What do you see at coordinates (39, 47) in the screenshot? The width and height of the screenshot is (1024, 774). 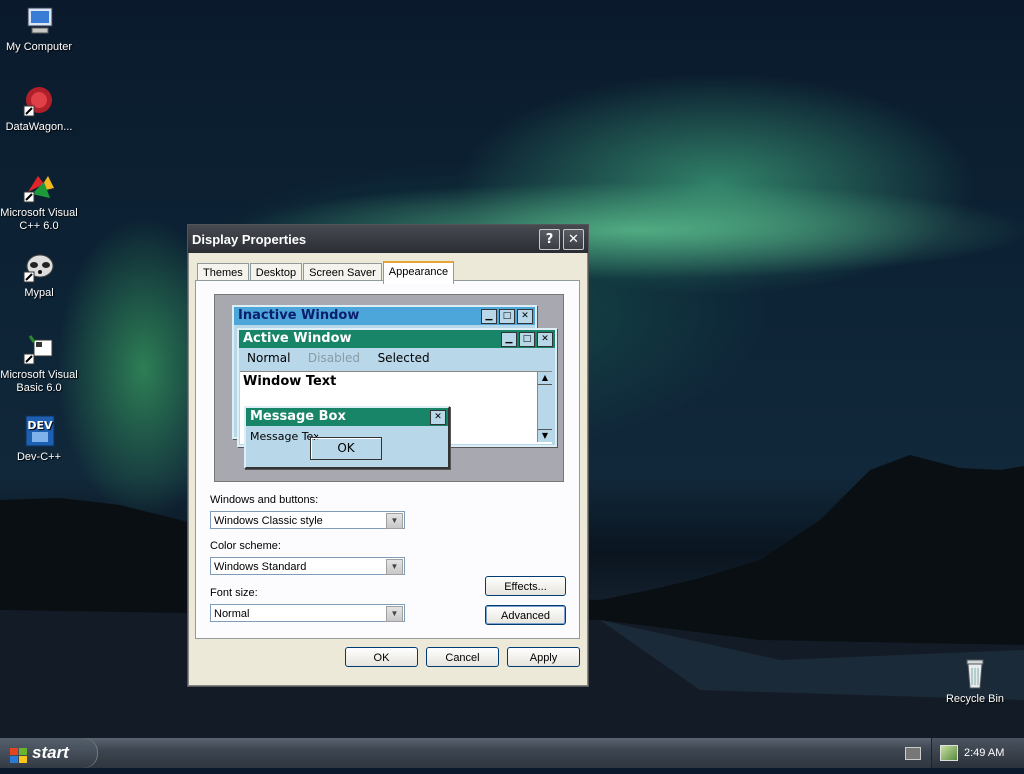 I see `desktop-icon-label: My Computer` at bounding box center [39, 47].